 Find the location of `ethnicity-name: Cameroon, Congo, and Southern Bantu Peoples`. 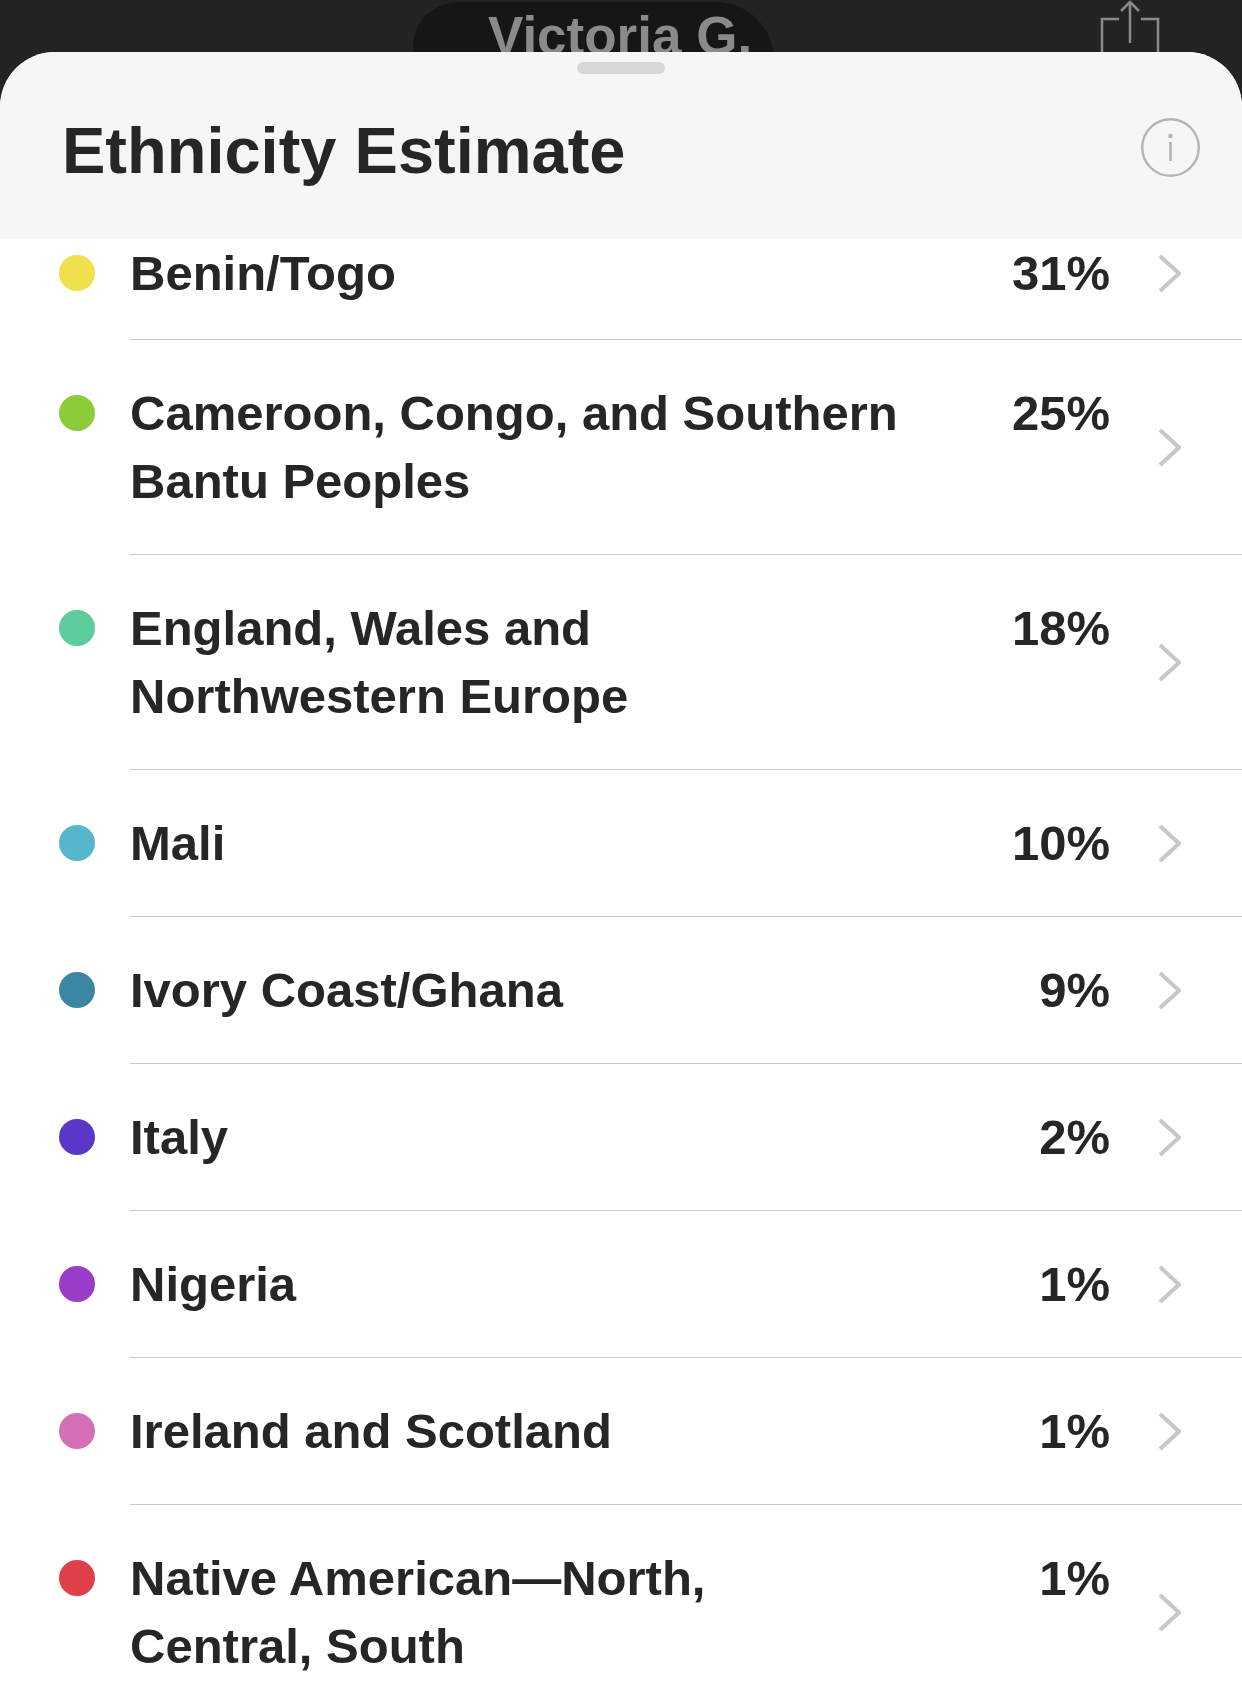

ethnicity-name: Cameroon, Congo, and Southern Bantu Peoples is located at coordinates (514, 447).